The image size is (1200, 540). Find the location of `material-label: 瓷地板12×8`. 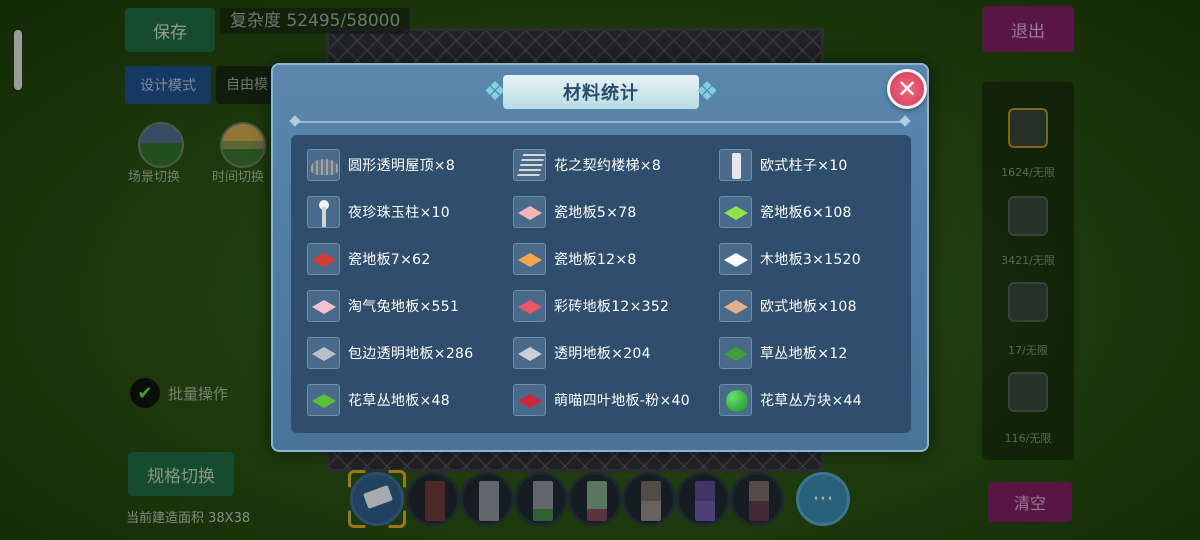

material-label: 瓷地板12×8 is located at coordinates (595, 260).